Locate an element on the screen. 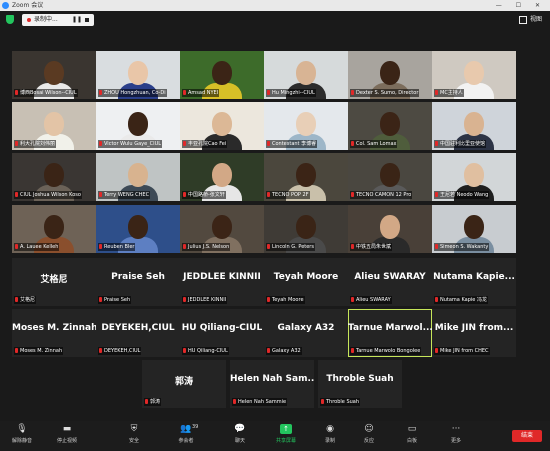 This screenshot has width=550, height=451. pause-recording-button: ❚❚ is located at coordinates (77, 20).